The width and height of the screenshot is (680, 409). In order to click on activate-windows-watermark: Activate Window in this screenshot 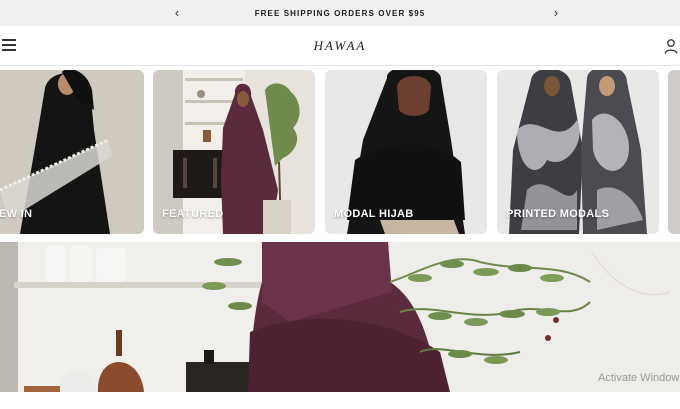, I will do `click(639, 378)`.